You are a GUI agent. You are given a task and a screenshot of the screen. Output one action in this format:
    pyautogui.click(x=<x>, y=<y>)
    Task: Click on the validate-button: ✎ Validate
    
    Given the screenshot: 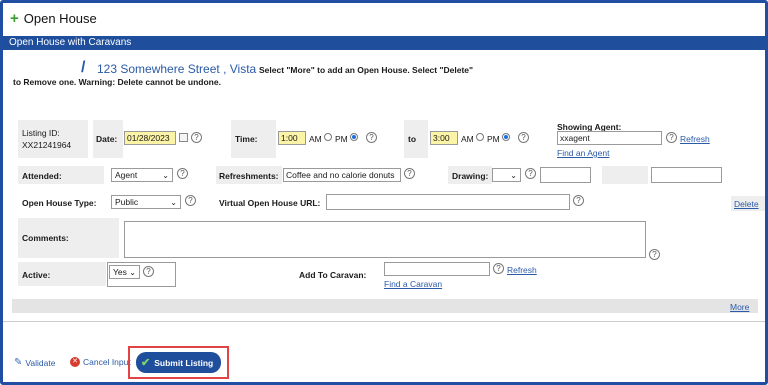 What is the action you would take?
    pyautogui.click(x=34, y=362)
    